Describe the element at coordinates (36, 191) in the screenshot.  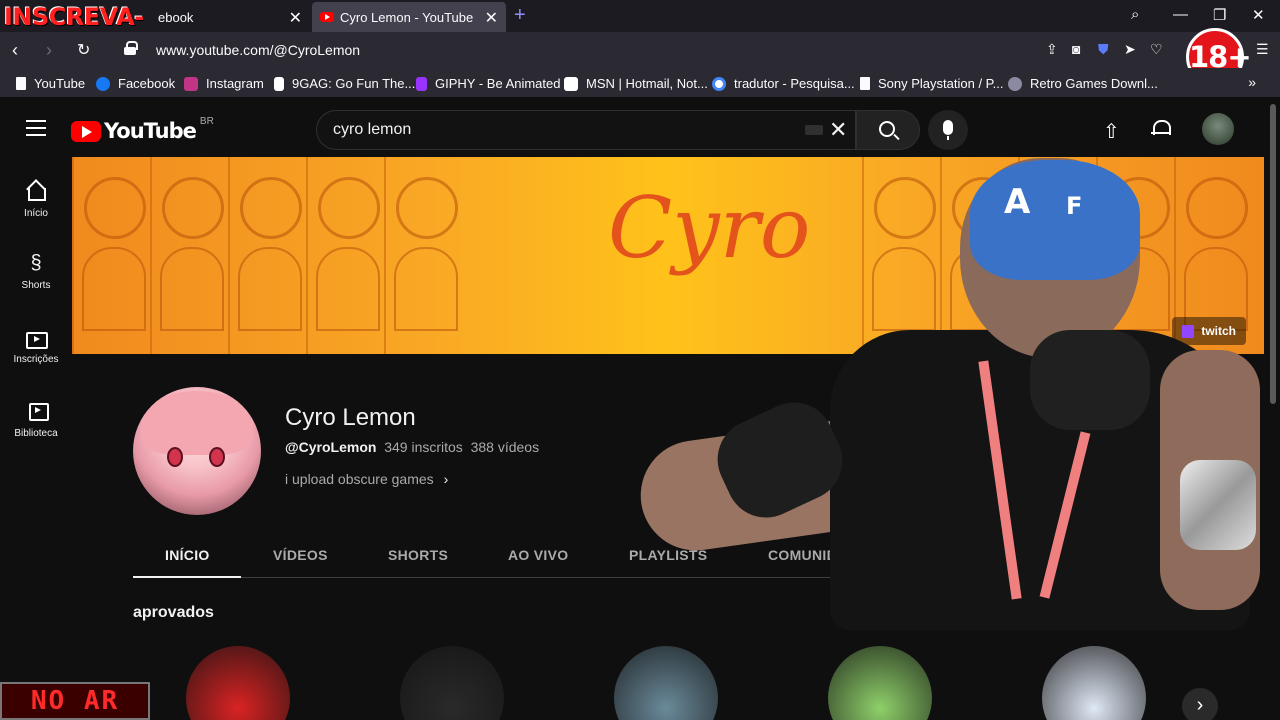
I see `home-icon` at that location.